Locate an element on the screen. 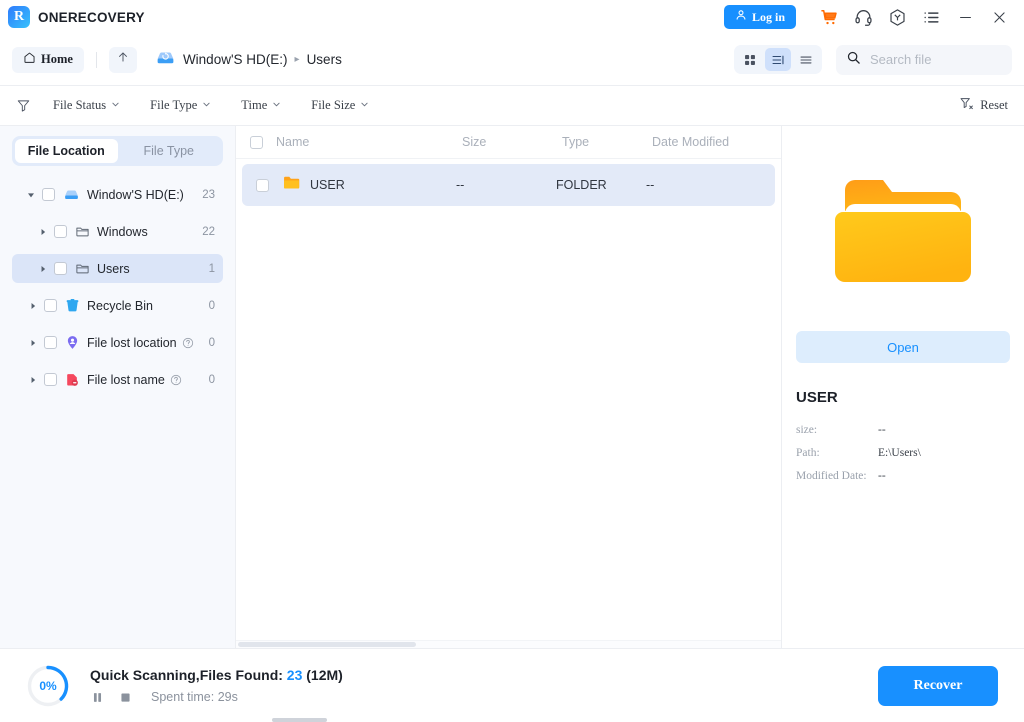 The height and width of the screenshot is (722, 1024). column-header-date-modified: Date Modified is located at coordinates (709, 142).